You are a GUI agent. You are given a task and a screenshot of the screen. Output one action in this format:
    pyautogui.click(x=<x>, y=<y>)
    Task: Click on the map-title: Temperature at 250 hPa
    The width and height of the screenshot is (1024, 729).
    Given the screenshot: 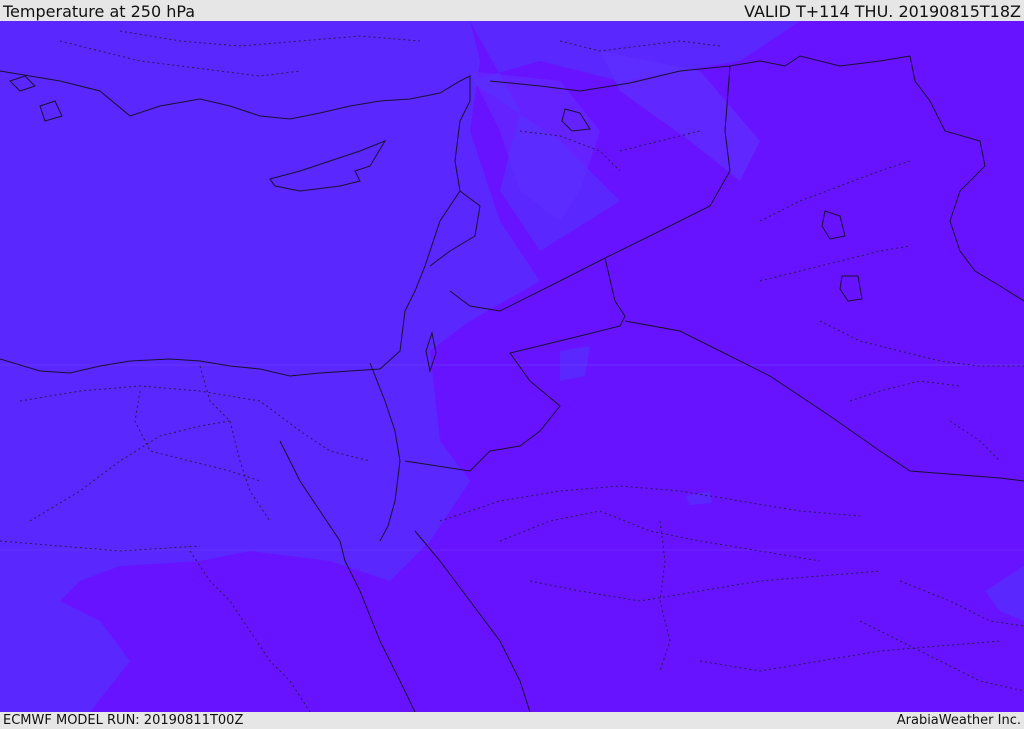 What is the action you would take?
    pyautogui.click(x=99, y=11)
    